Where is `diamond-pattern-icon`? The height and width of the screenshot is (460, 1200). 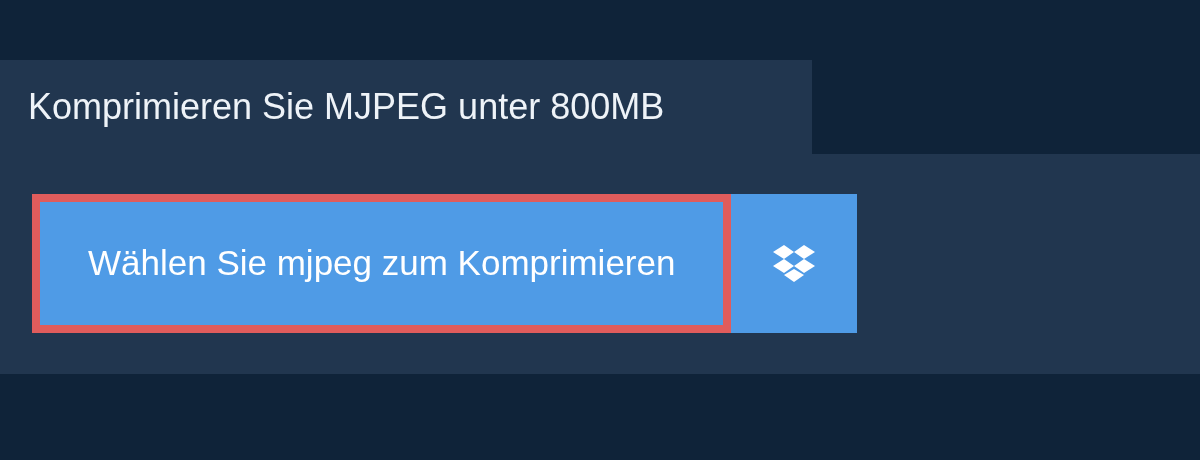
diamond-pattern-icon is located at coordinates (794, 263).